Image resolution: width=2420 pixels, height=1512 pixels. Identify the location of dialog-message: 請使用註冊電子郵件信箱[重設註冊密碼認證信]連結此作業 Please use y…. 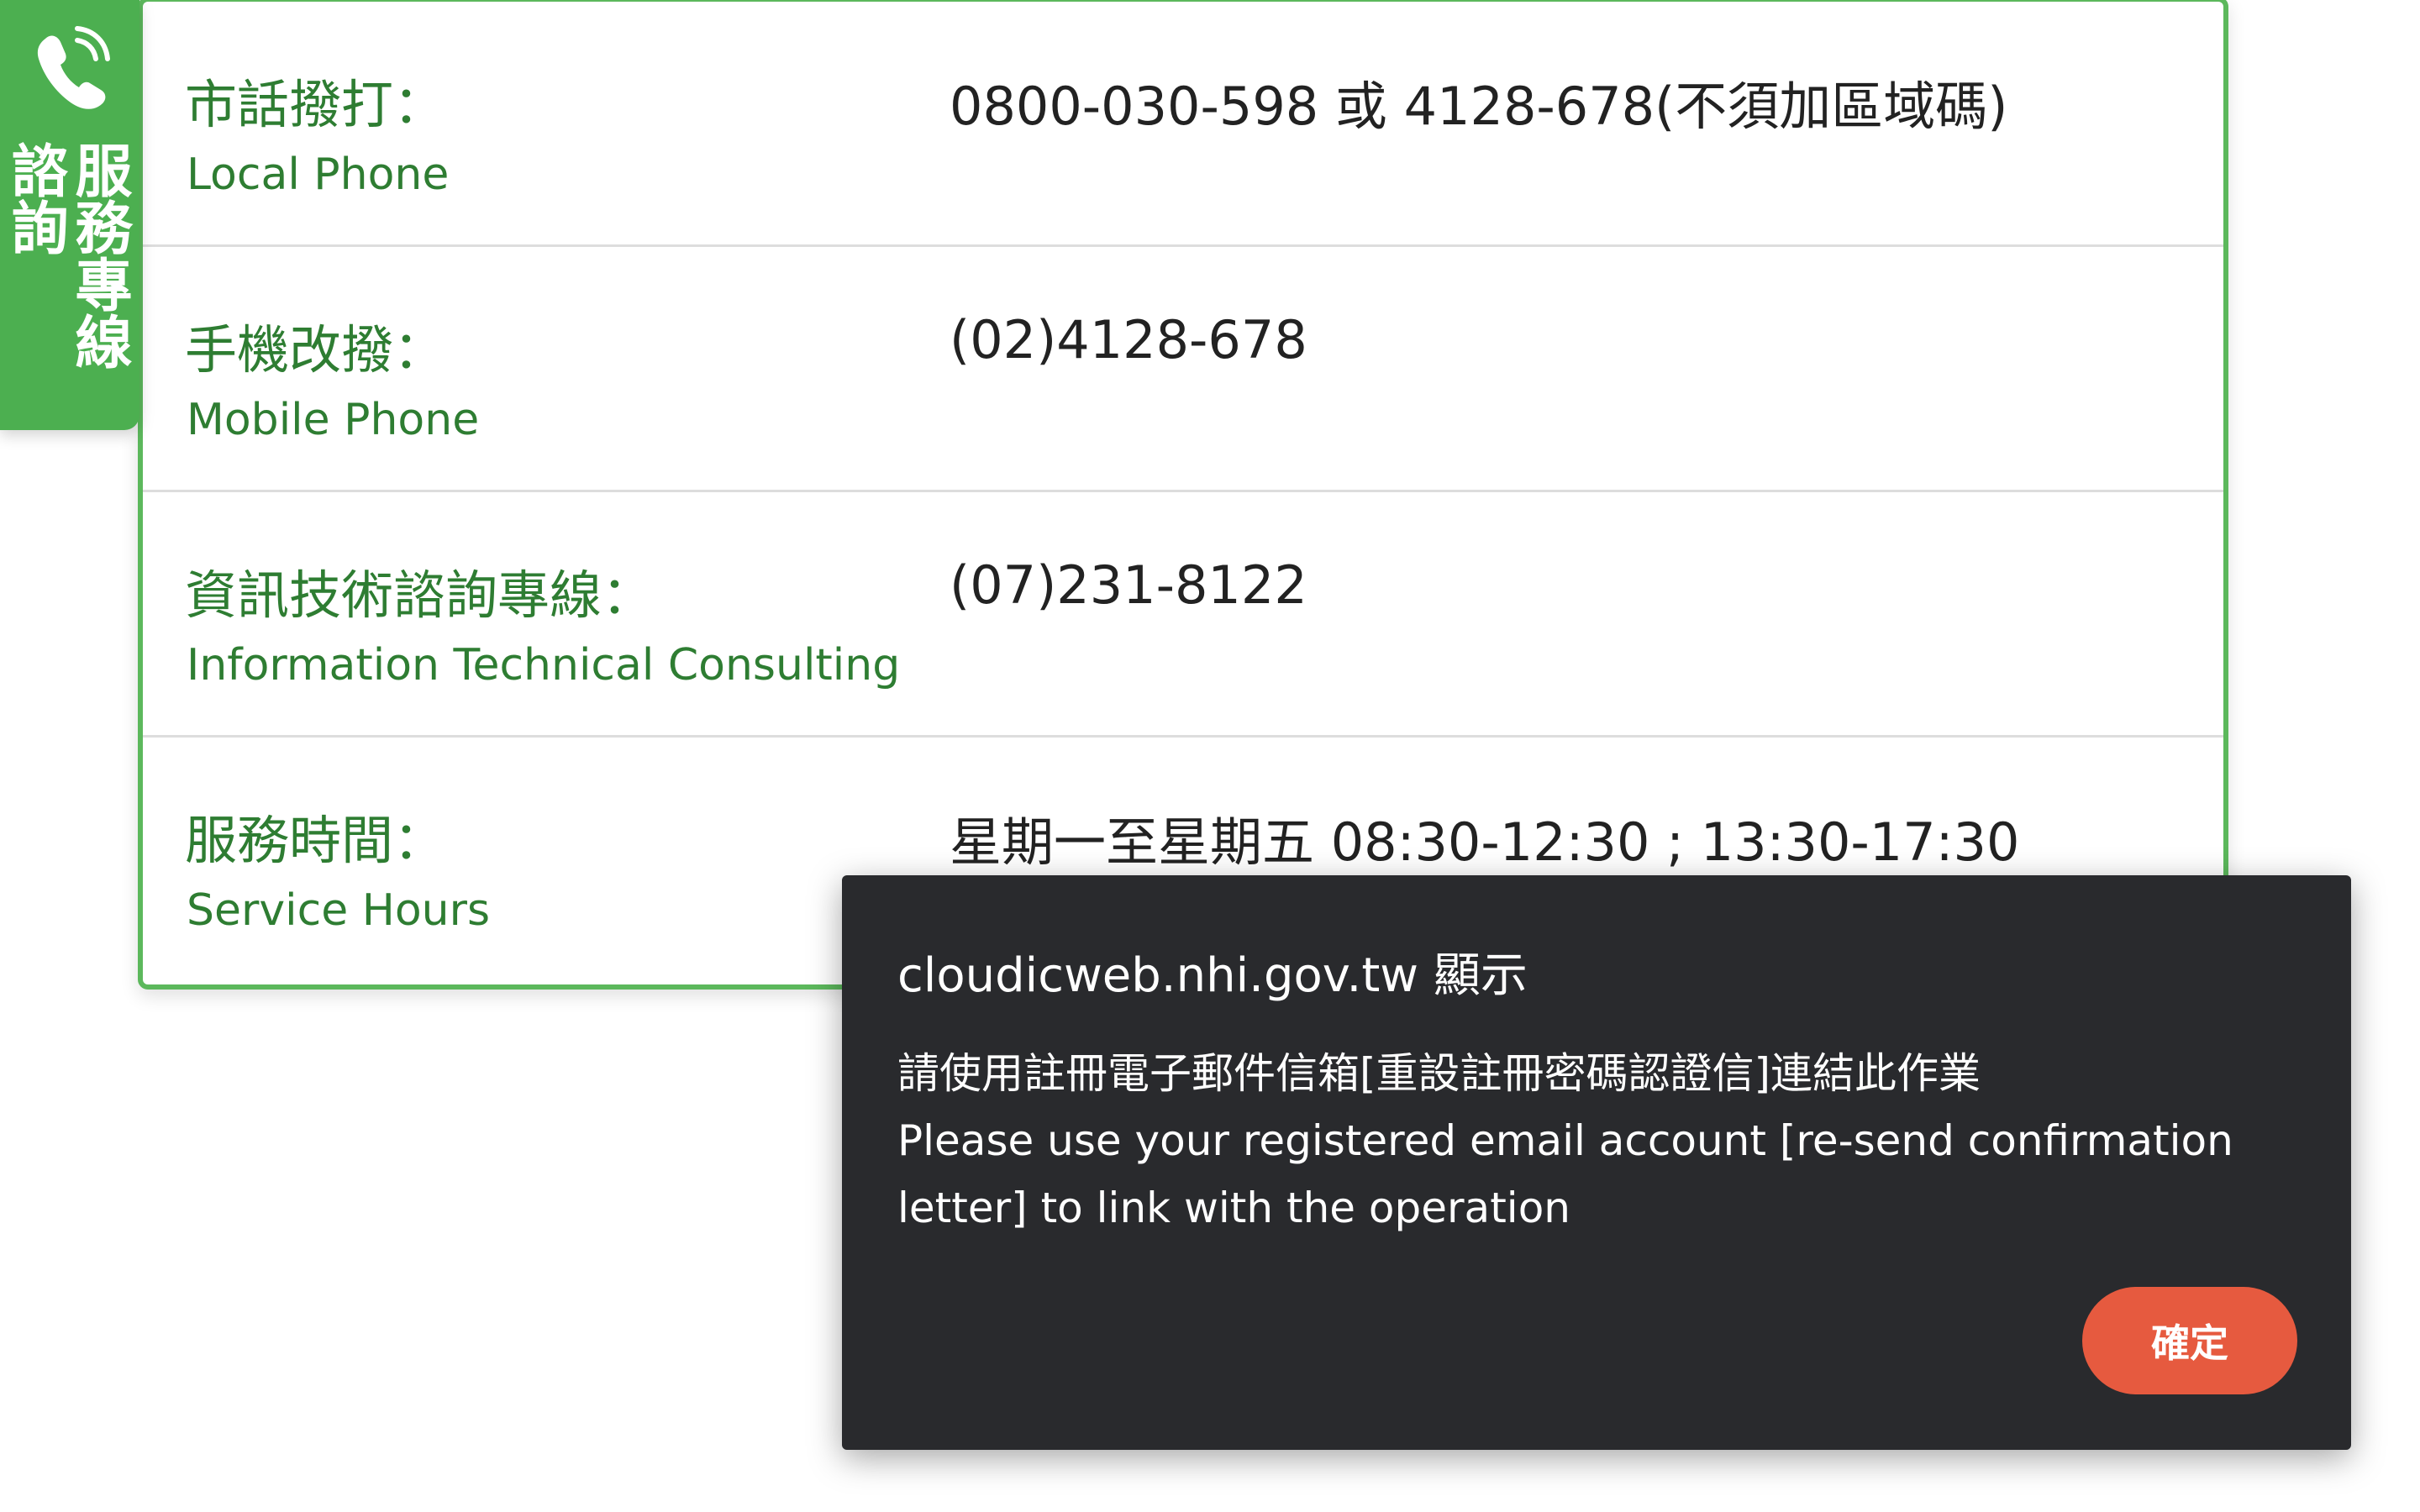
(1603, 1141).